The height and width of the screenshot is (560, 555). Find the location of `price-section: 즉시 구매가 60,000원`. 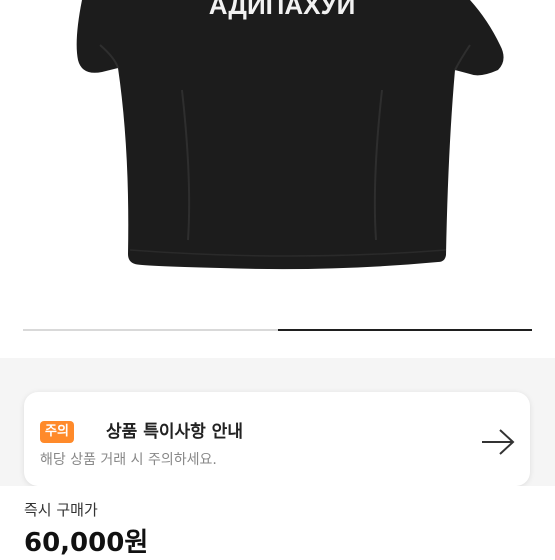

price-section: 즉시 구매가 60,000원 is located at coordinates (277, 522).